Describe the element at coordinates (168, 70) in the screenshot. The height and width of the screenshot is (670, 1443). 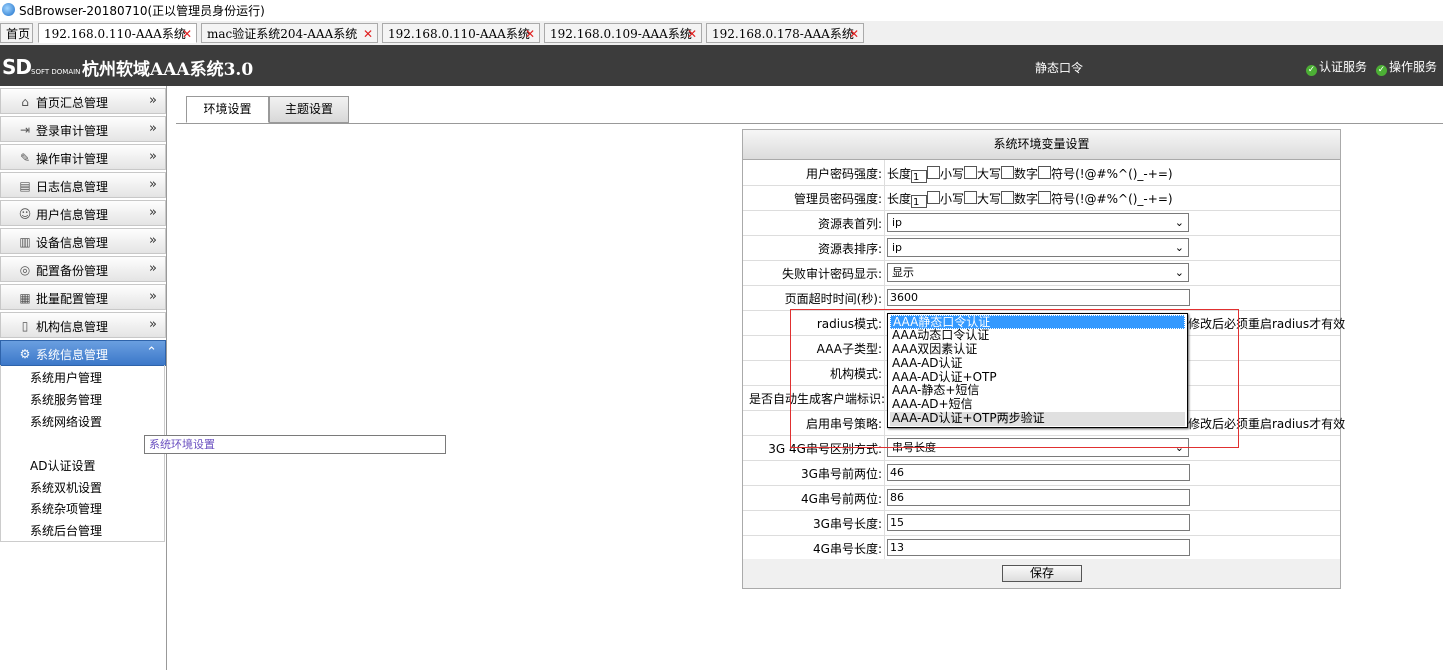
I see `system-title: 杭州软域AAA系统3.0` at that location.